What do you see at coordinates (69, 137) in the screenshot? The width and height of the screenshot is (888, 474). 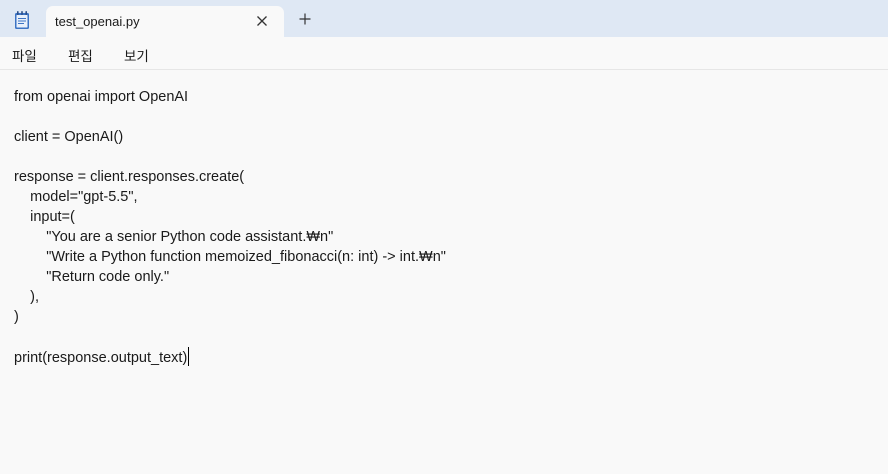 I see `code-line: client = OpenAI()` at bounding box center [69, 137].